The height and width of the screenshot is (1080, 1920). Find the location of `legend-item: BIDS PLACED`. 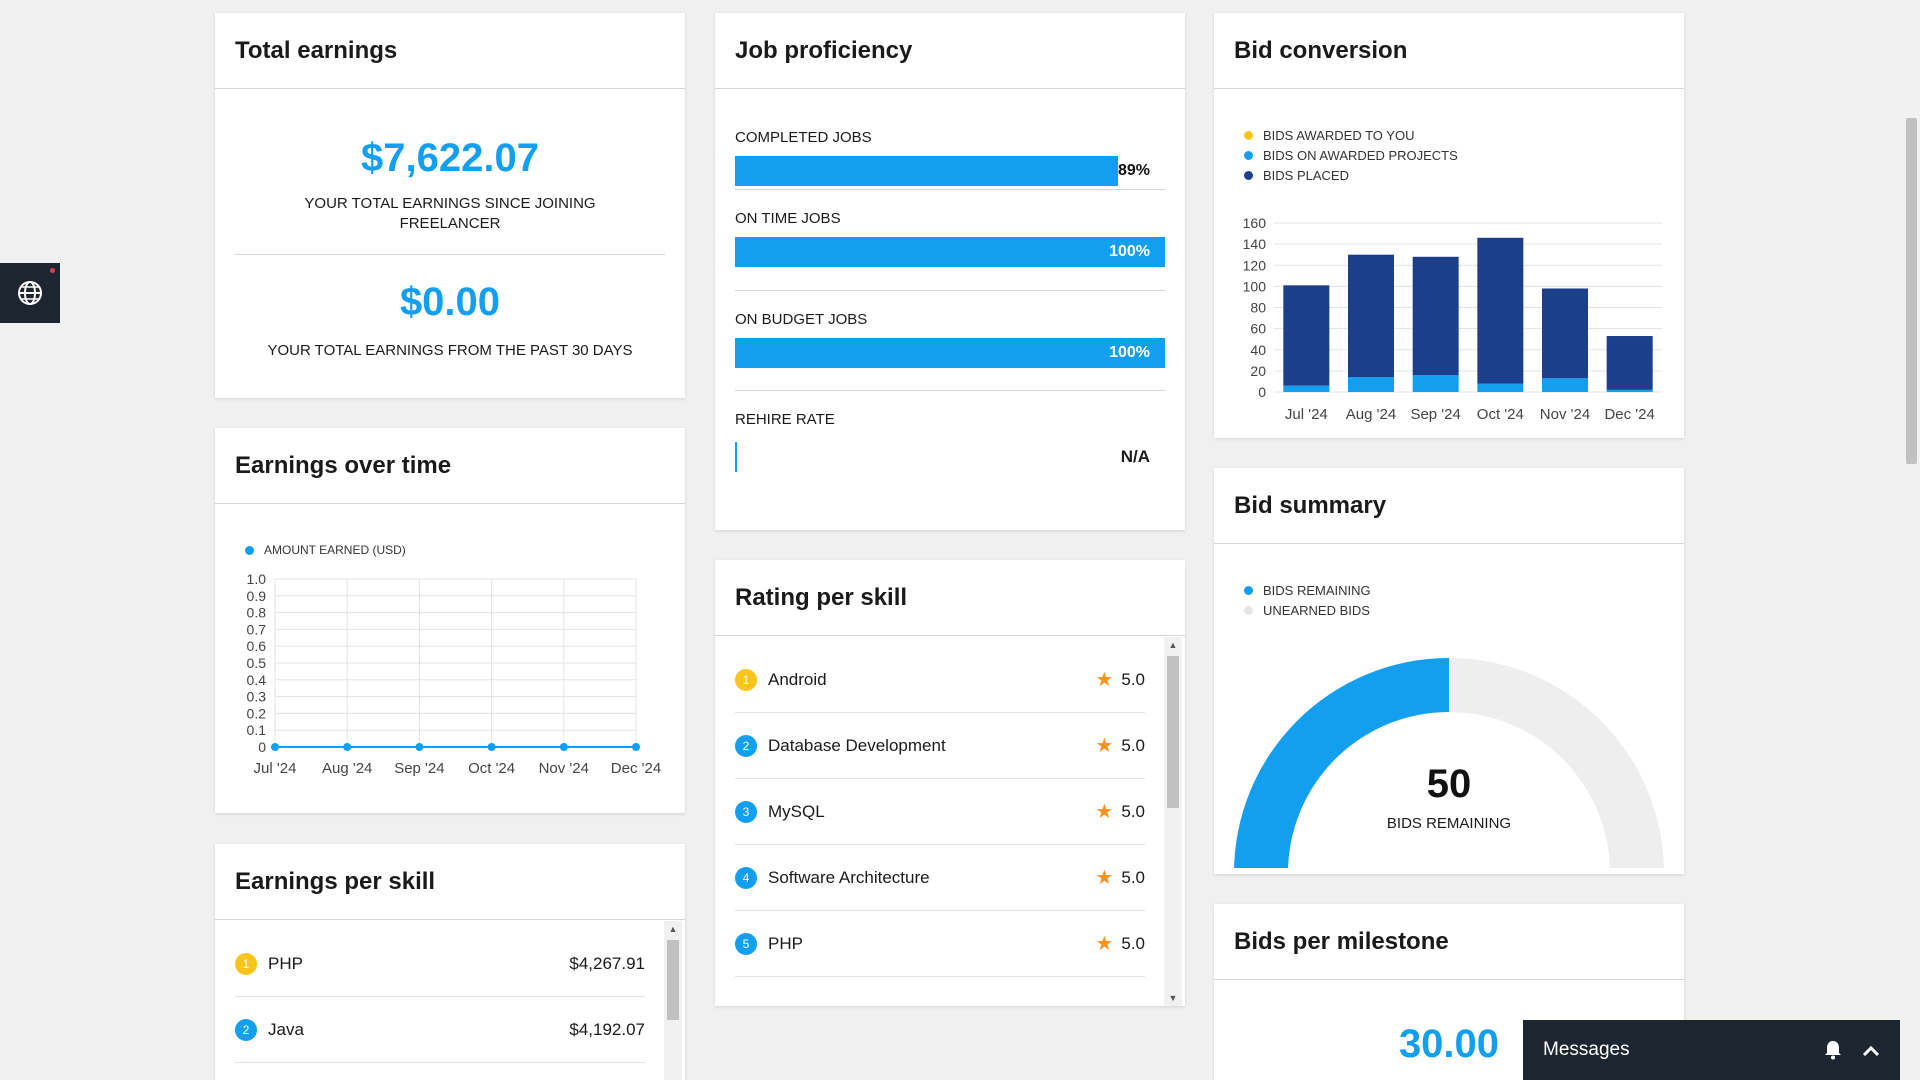

legend-item: BIDS PLACED is located at coordinates (1351, 175).